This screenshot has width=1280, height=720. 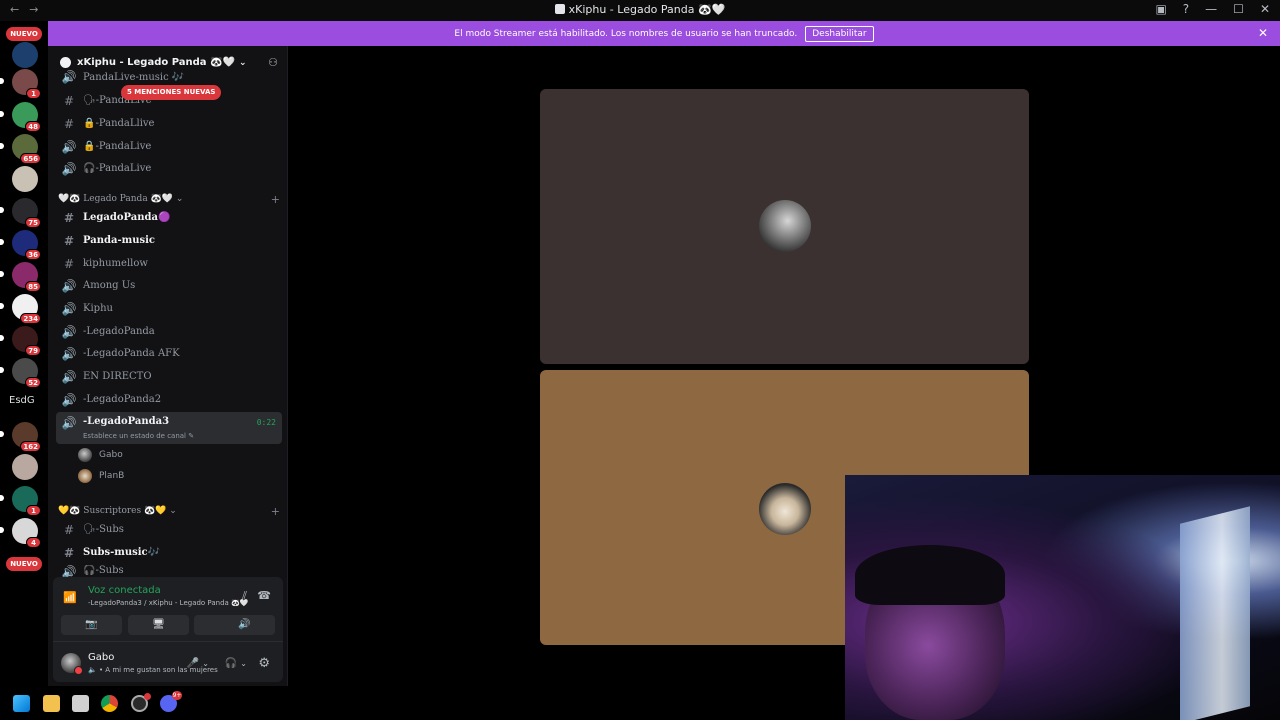 What do you see at coordinates (21, 703) in the screenshot?
I see `windows-start-icon` at bounding box center [21, 703].